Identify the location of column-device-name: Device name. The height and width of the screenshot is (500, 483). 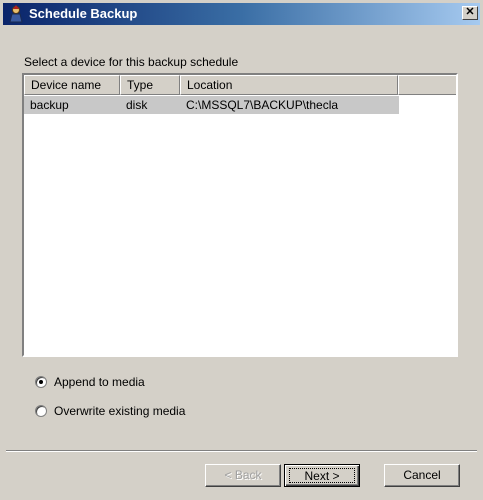
(72, 85).